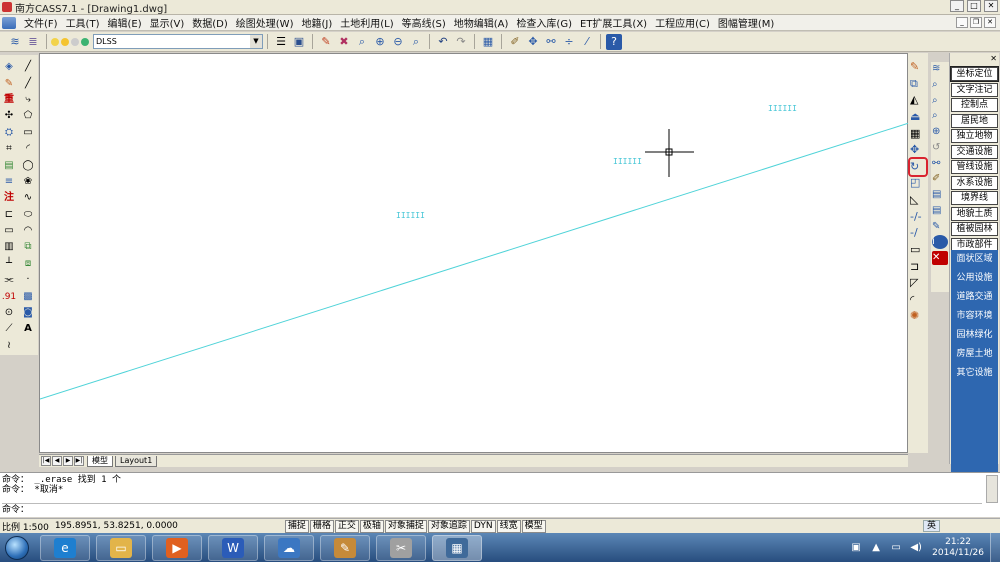  What do you see at coordinates (492, 509) in the screenshot?
I see `command-input: 命令：` at bounding box center [492, 509].